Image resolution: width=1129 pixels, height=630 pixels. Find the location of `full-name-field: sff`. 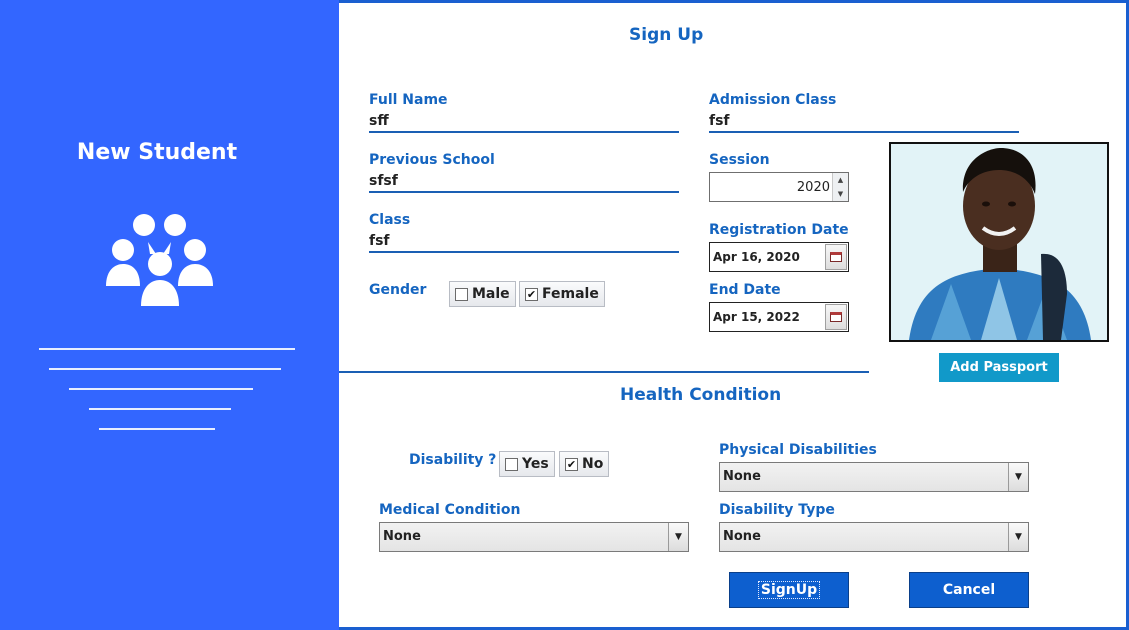

full-name-field: sff is located at coordinates (524, 121).